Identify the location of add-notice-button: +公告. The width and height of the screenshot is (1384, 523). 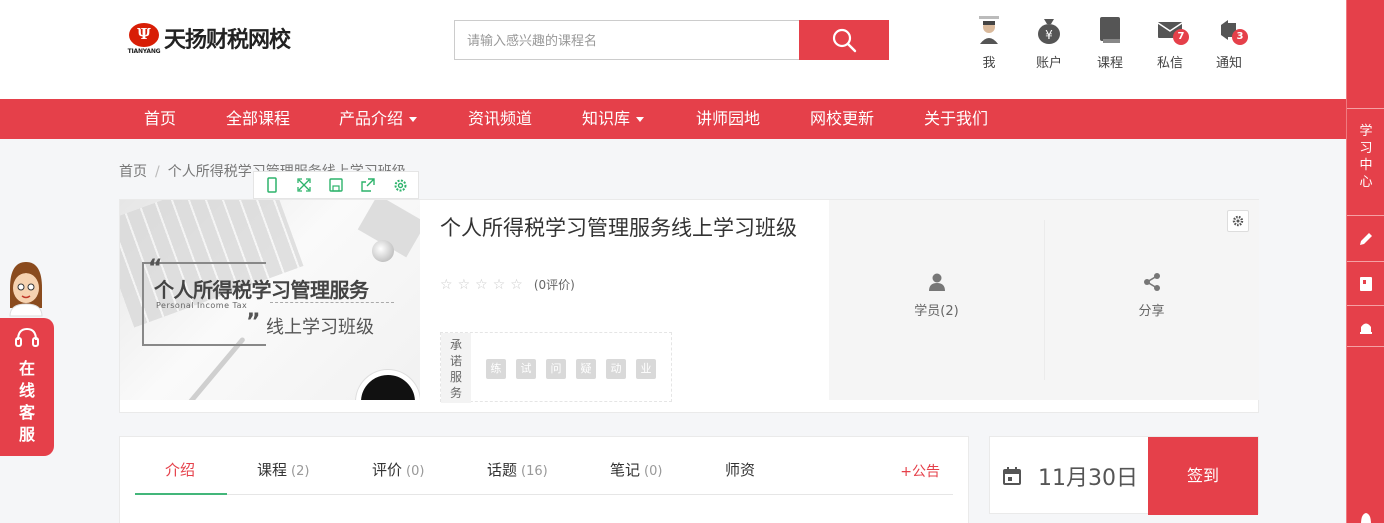
(920, 471).